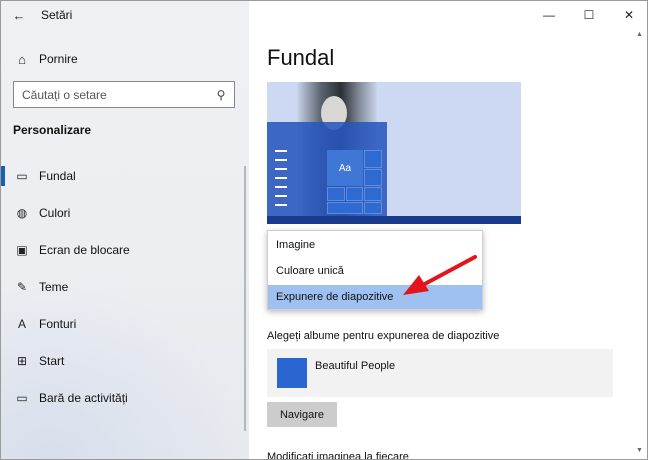 This screenshot has width=648, height=460. What do you see at coordinates (54, 287) in the screenshot?
I see `sidebar-item-label: Teme` at bounding box center [54, 287].